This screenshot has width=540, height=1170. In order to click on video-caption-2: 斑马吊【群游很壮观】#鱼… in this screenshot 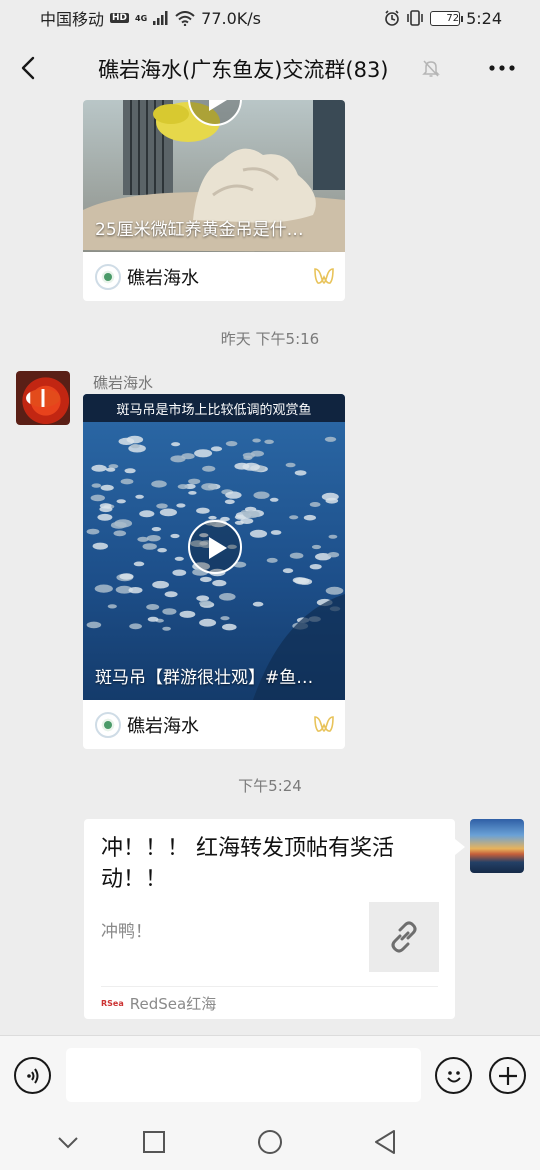, I will do `click(204, 678)`.